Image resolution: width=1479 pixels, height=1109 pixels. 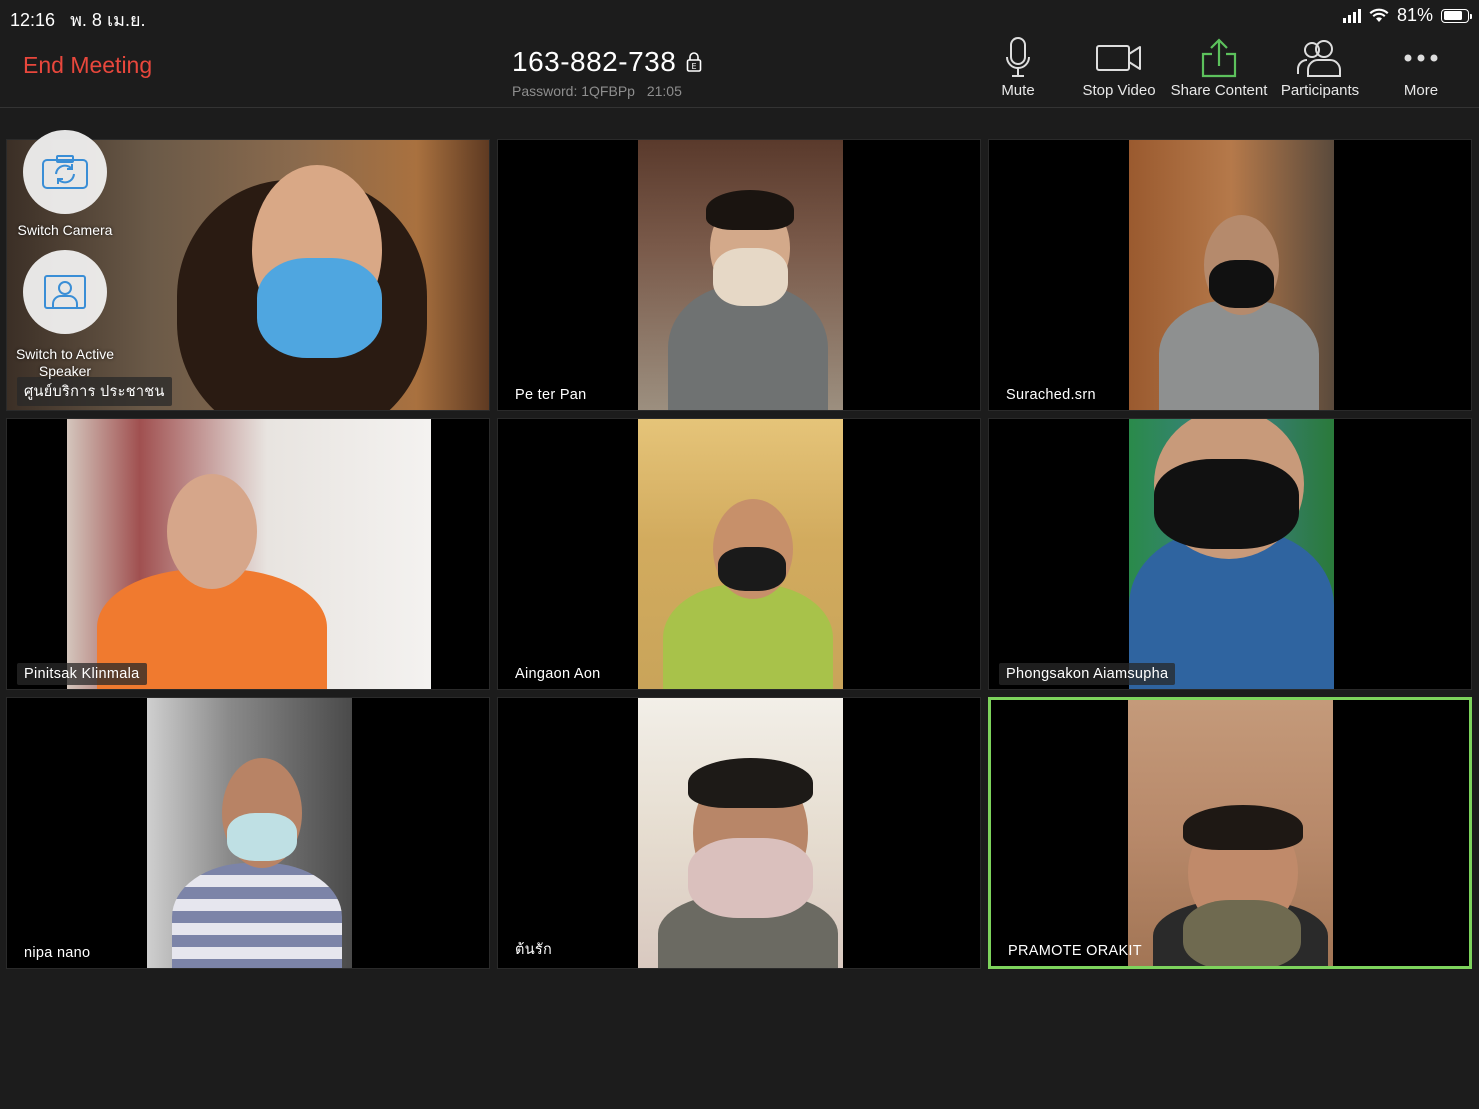 I want to click on participant-name: PRAMOTE ORAKIT, so click(x=1075, y=951).